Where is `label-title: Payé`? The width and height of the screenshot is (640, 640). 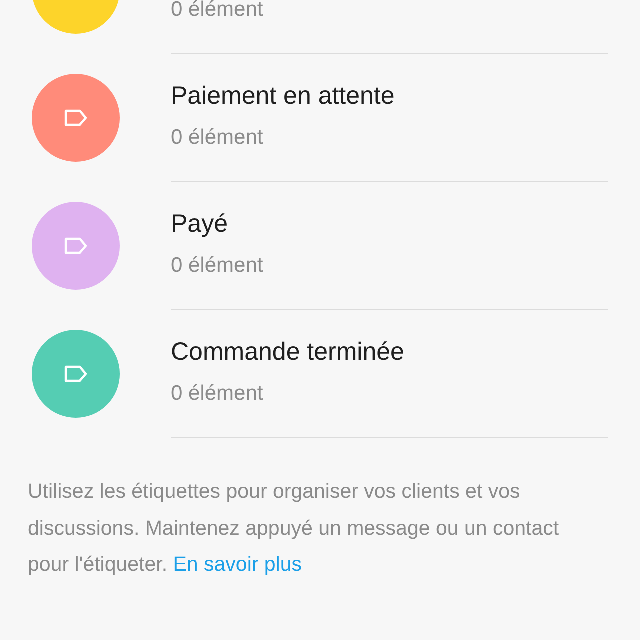 label-title: Payé is located at coordinates (199, 224).